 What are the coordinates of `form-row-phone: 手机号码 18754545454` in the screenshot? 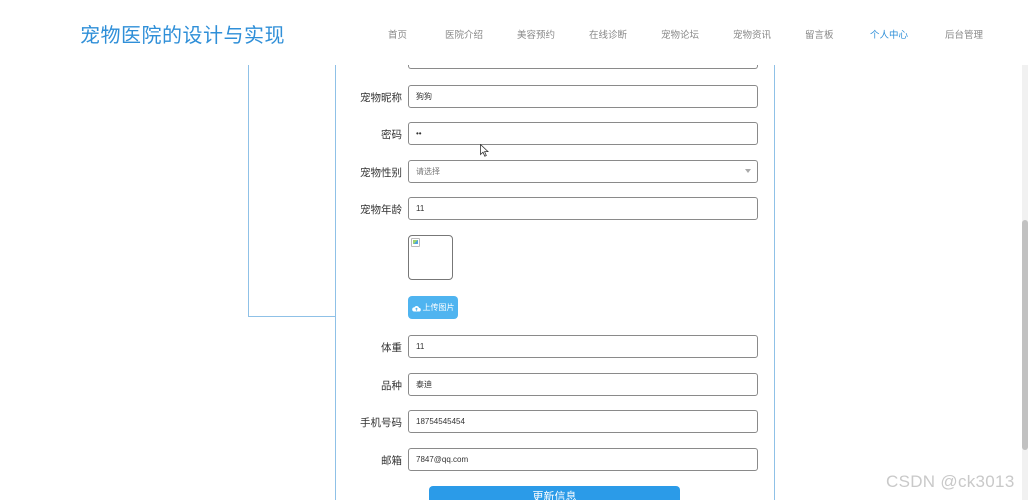 It's located at (555, 422).